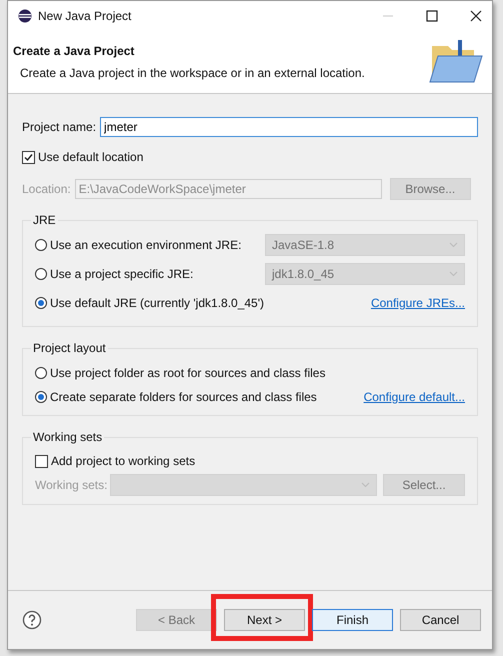  I want to click on app-icon, so click(25, 16).